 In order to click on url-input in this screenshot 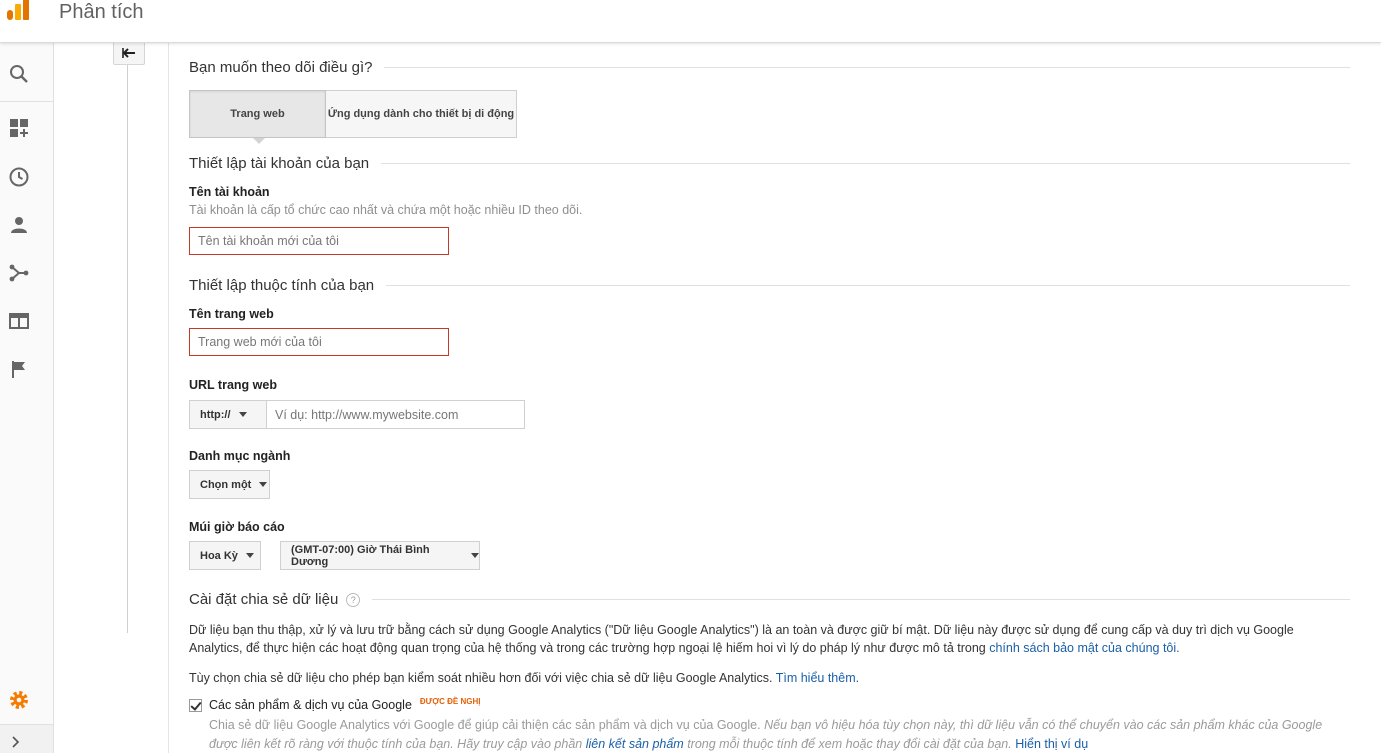, I will do `click(395, 414)`.